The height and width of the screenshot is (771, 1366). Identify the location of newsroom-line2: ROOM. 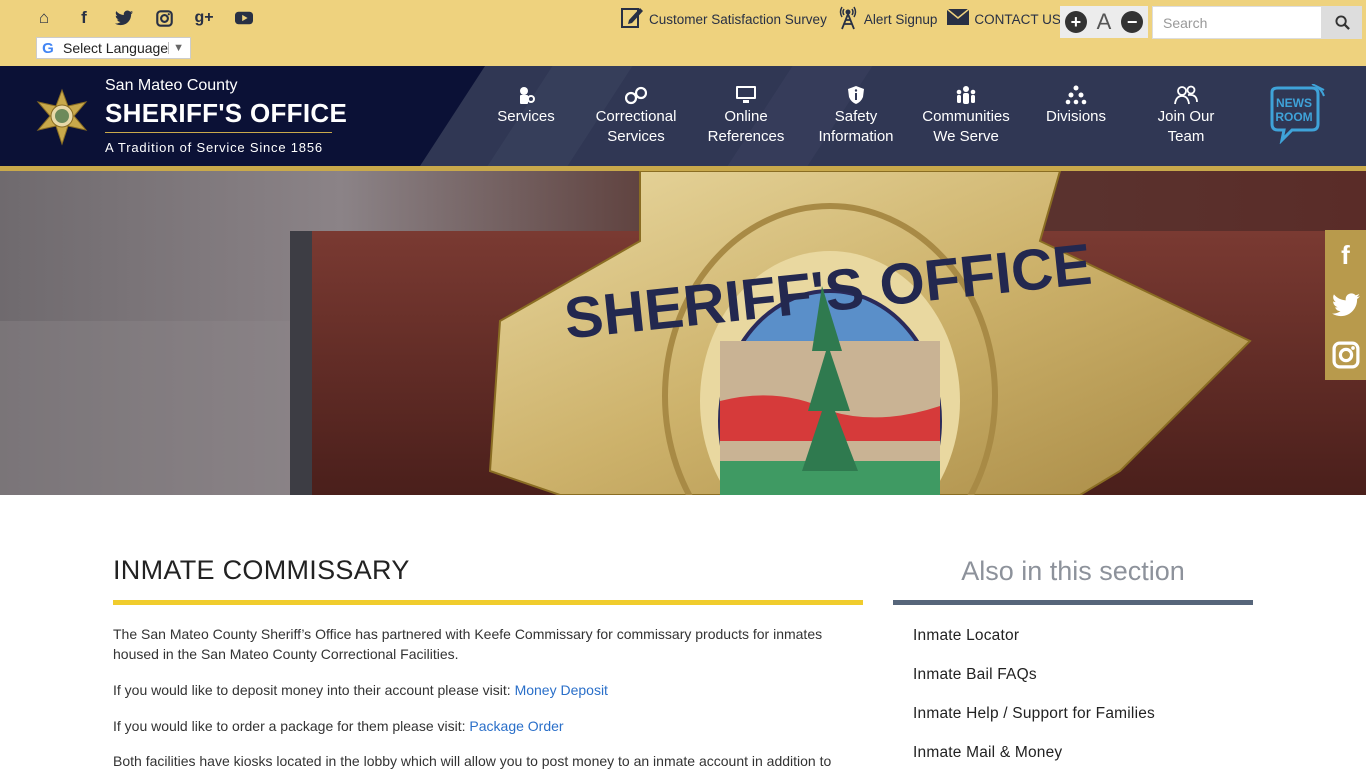
(1294, 117).